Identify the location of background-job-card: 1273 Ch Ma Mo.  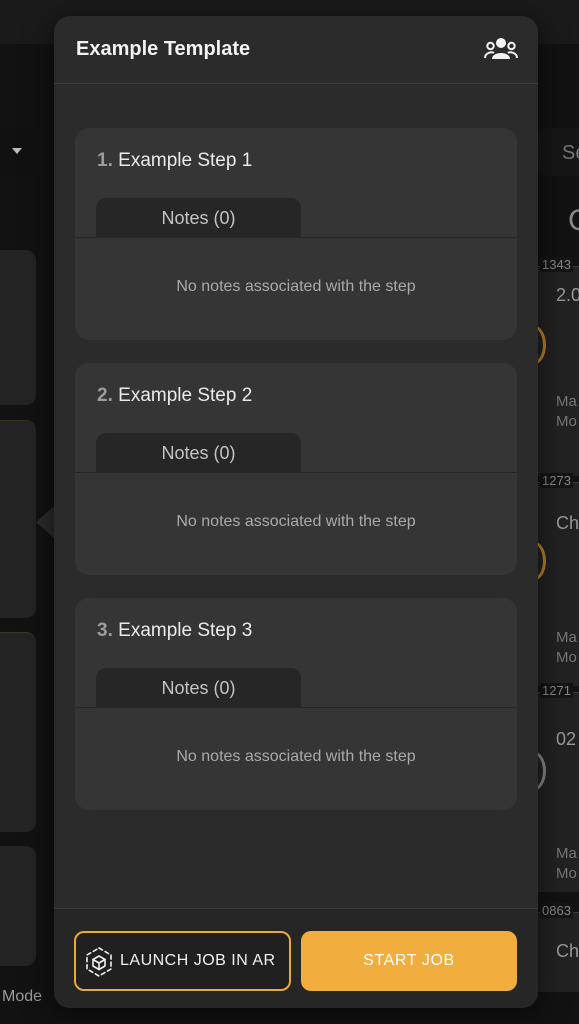
(549, 579).